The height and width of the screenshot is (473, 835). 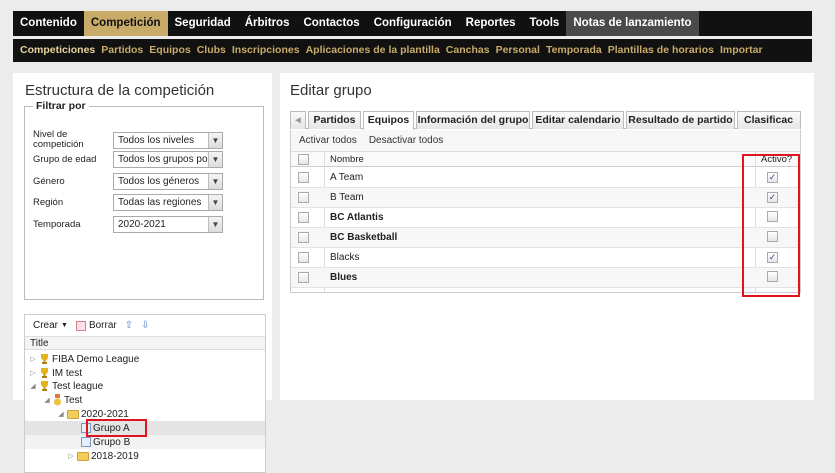 I want to click on tab-partidos: Partidos, so click(x=334, y=120).